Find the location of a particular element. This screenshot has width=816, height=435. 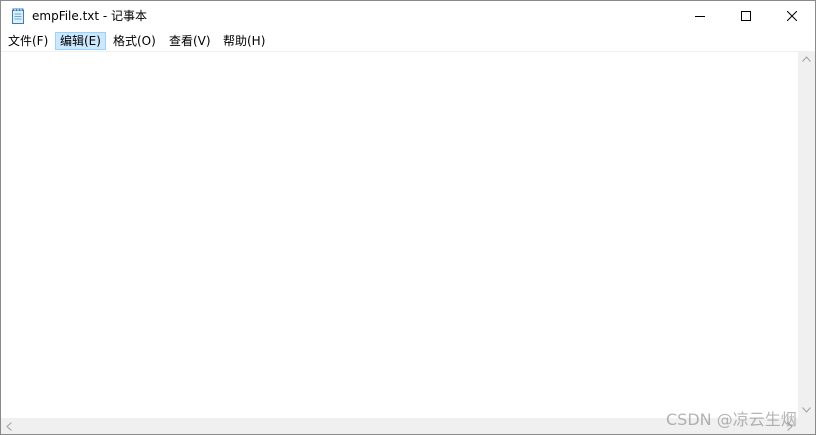

close-button is located at coordinates (792, 16).